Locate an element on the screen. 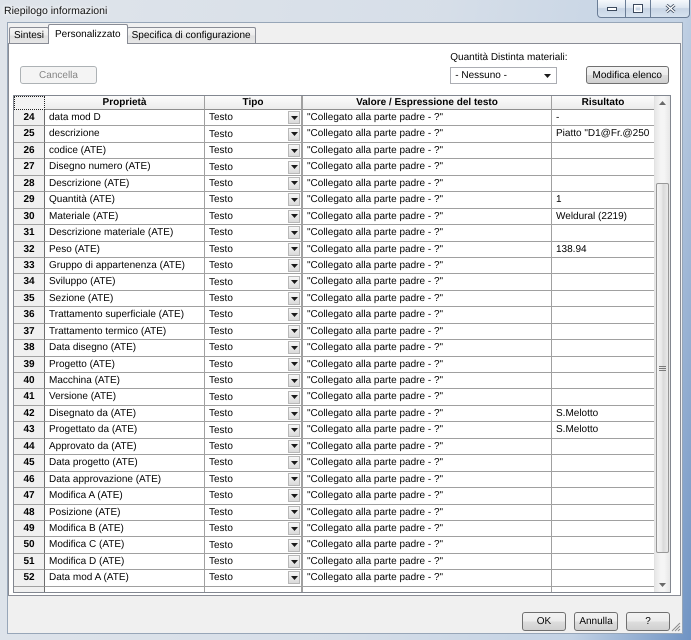 The image size is (691, 640). field-label: Quantità Distinta materiali: is located at coordinates (509, 58).